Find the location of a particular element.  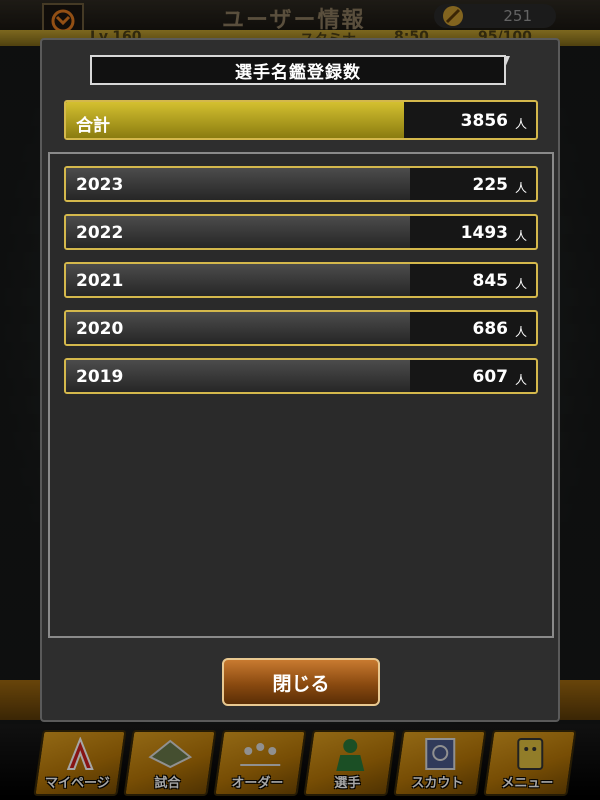

dialog-header: 選手名鑑登録数 is located at coordinates (298, 70).